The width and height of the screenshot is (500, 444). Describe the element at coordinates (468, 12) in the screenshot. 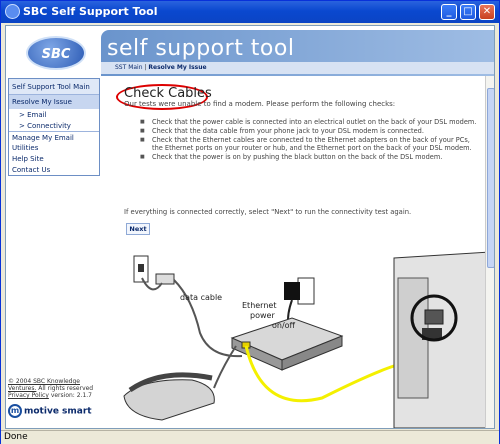

I see `maximize-button: □` at that location.